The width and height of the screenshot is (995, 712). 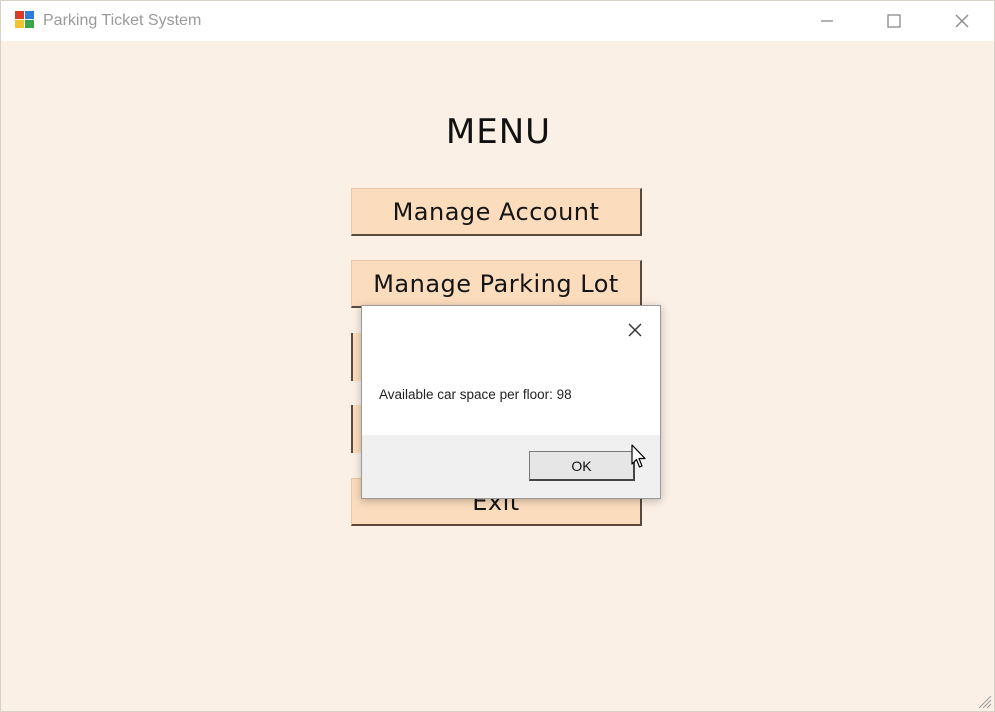 What do you see at coordinates (638, 456) in the screenshot?
I see `mouse-pointer-icon` at bounding box center [638, 456].